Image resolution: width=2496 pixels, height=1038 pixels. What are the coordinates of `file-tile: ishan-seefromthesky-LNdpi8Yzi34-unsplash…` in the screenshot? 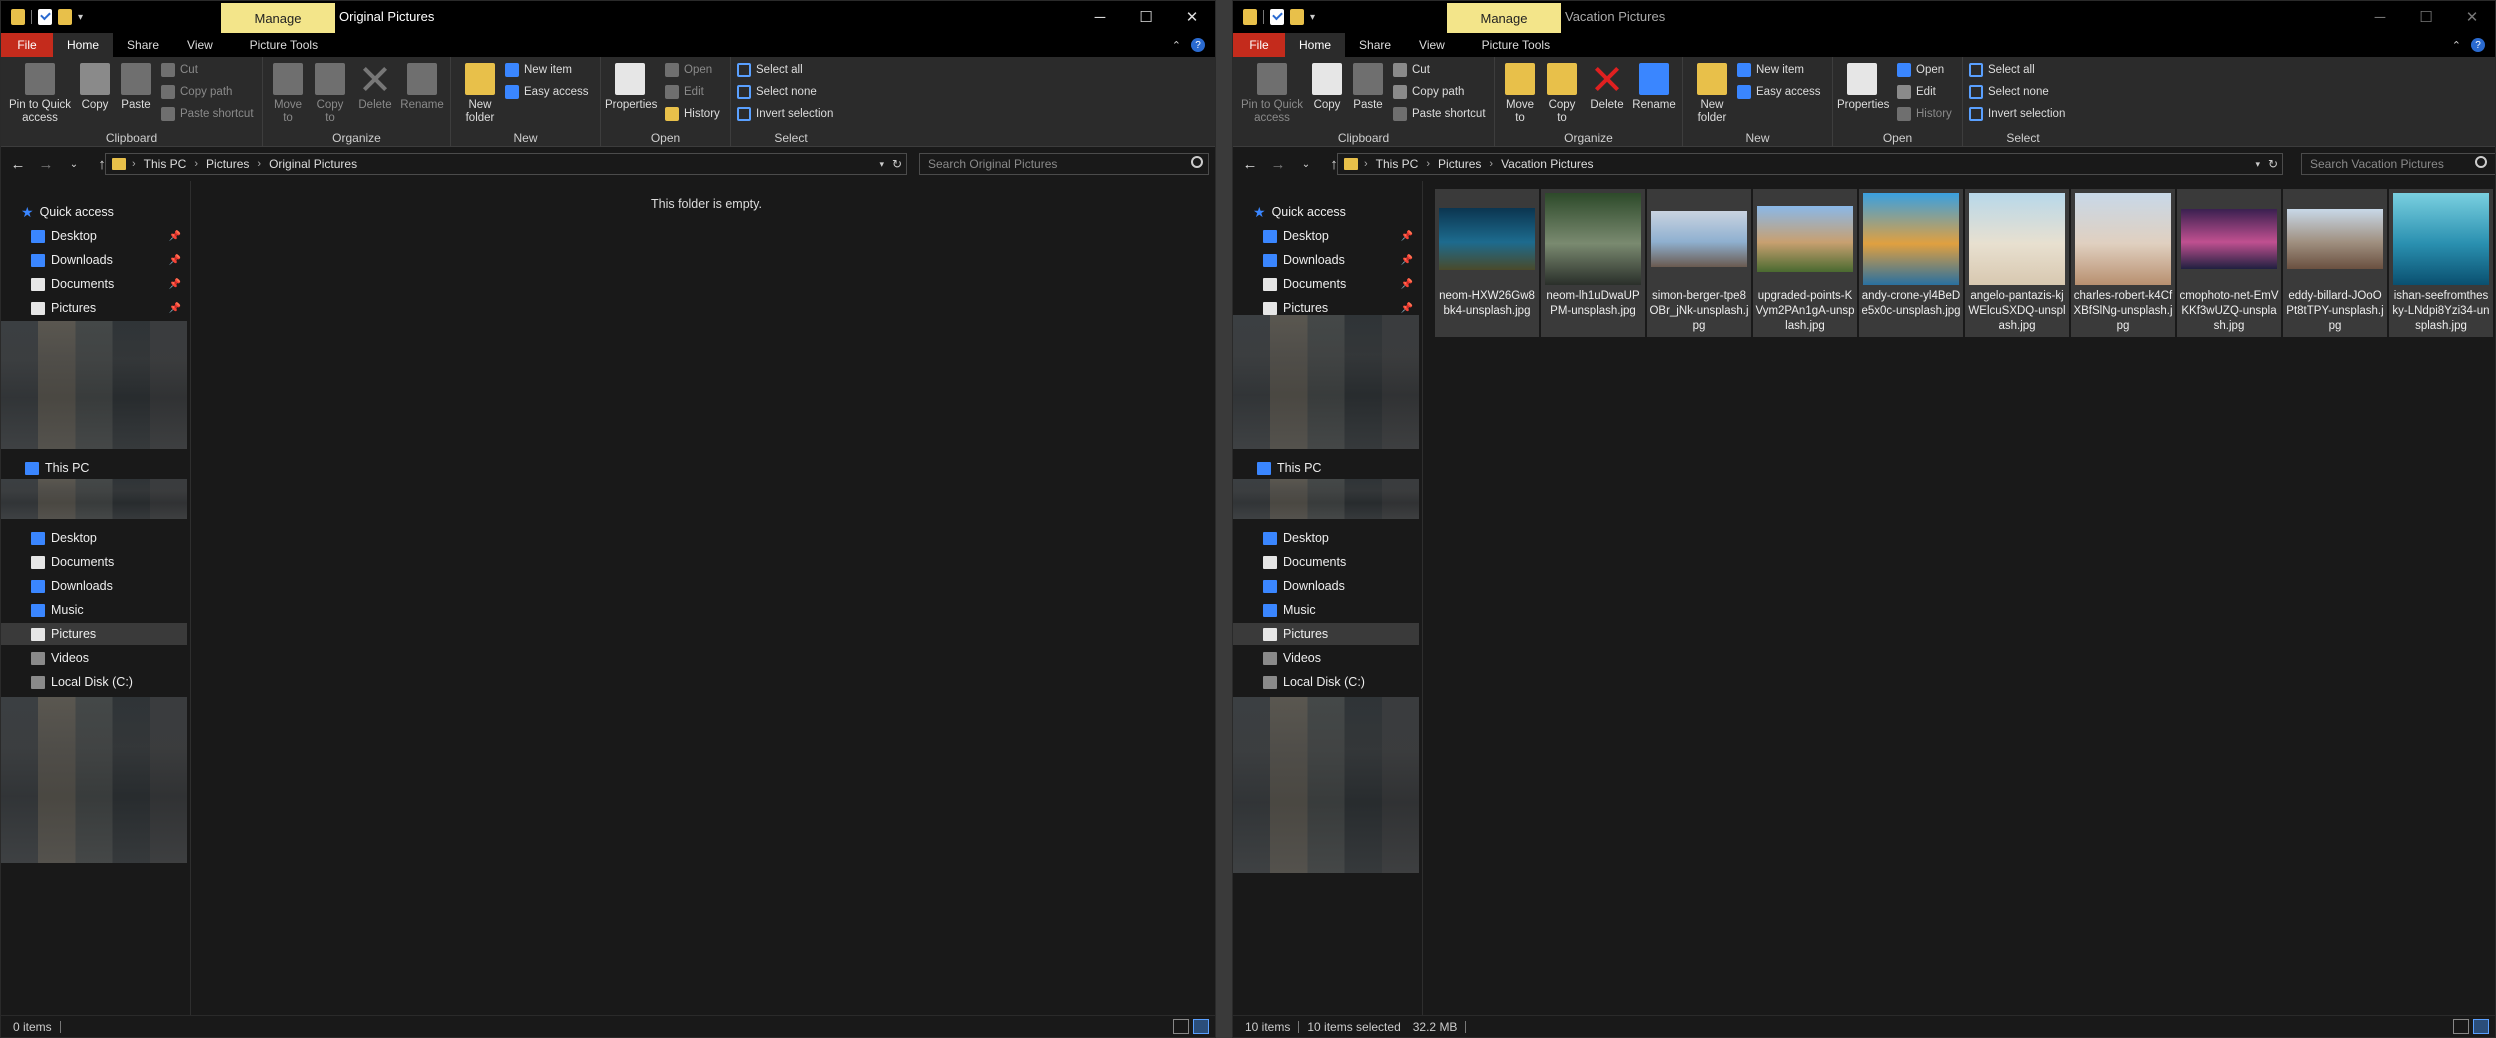 It's located at (2441, 263).